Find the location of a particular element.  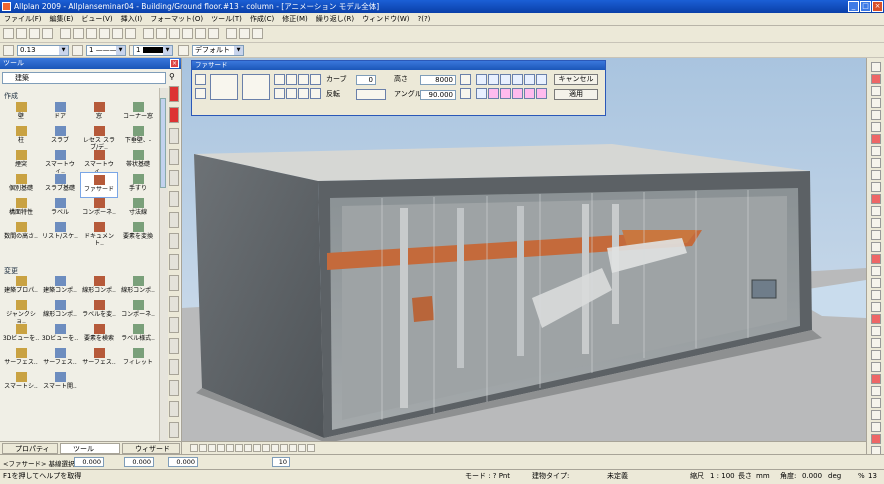

tool-modify-14: サーフェス.. is located at coordinates (99, 359).